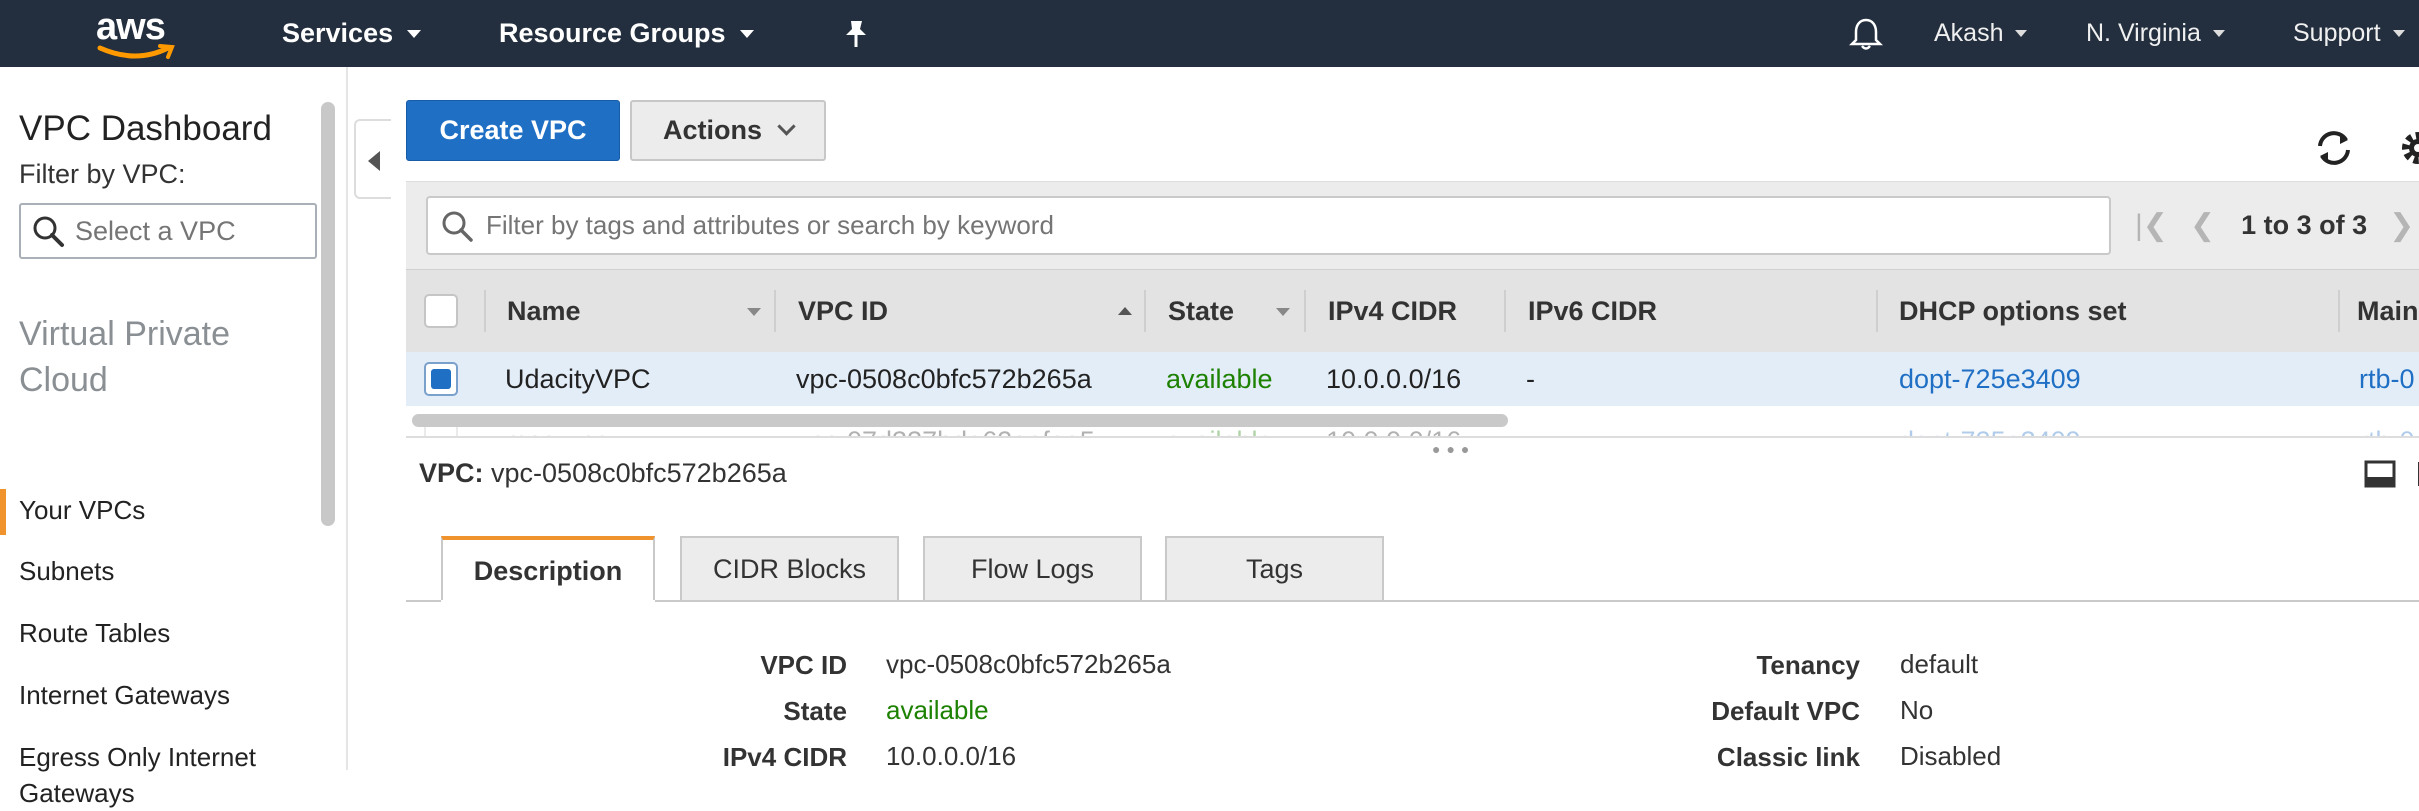 The width and height of the screenshot is (2419, 811). Describe the element at coordinates (784, 757) in the screenshot. I see `field-label-ipv4-cidr: IPv4 CIDR` at that location.